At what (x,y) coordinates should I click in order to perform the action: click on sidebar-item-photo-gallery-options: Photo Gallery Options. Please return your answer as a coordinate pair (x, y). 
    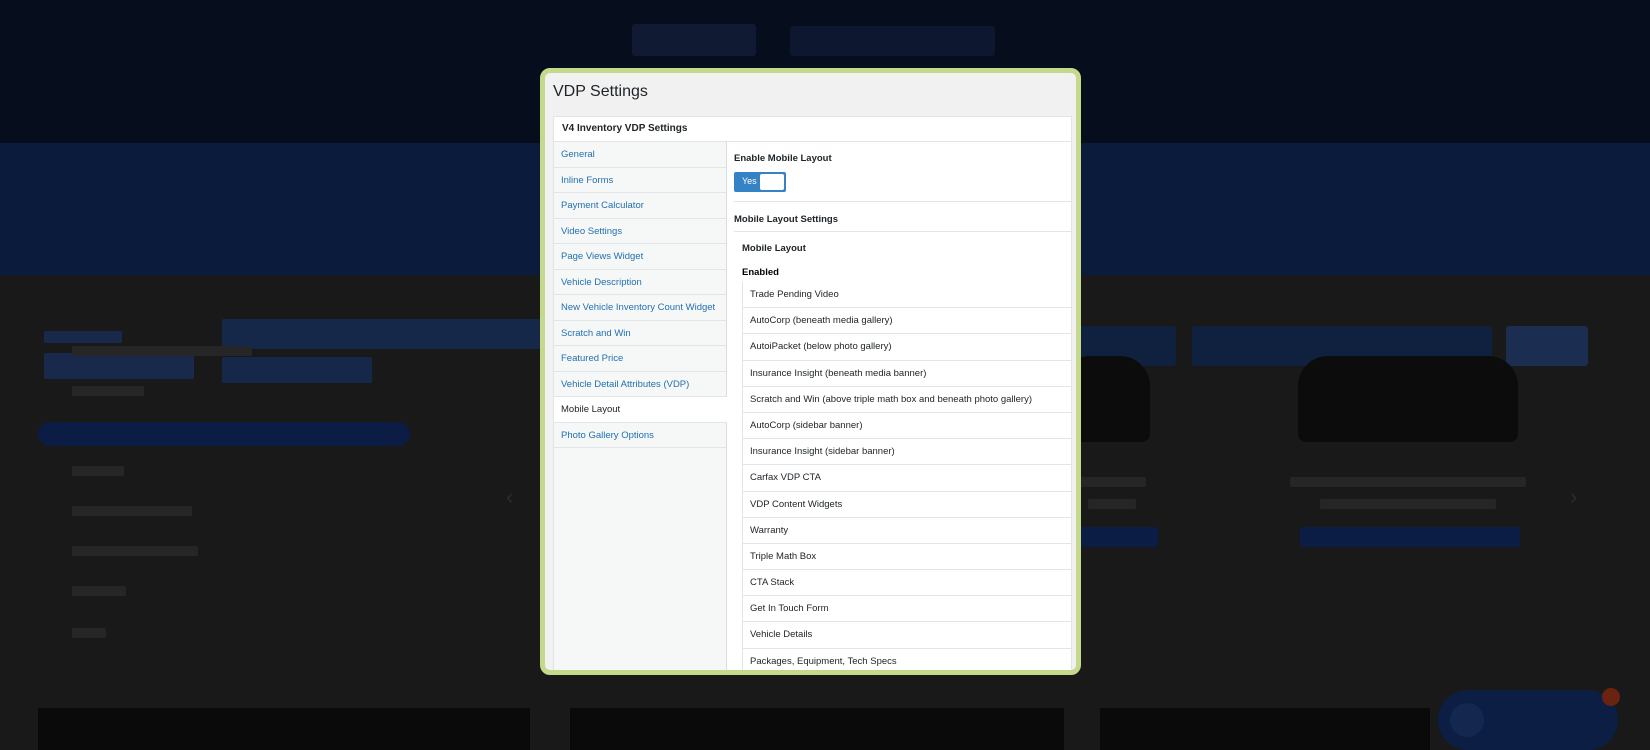
    Looking at the image, I should click on (640, 435).